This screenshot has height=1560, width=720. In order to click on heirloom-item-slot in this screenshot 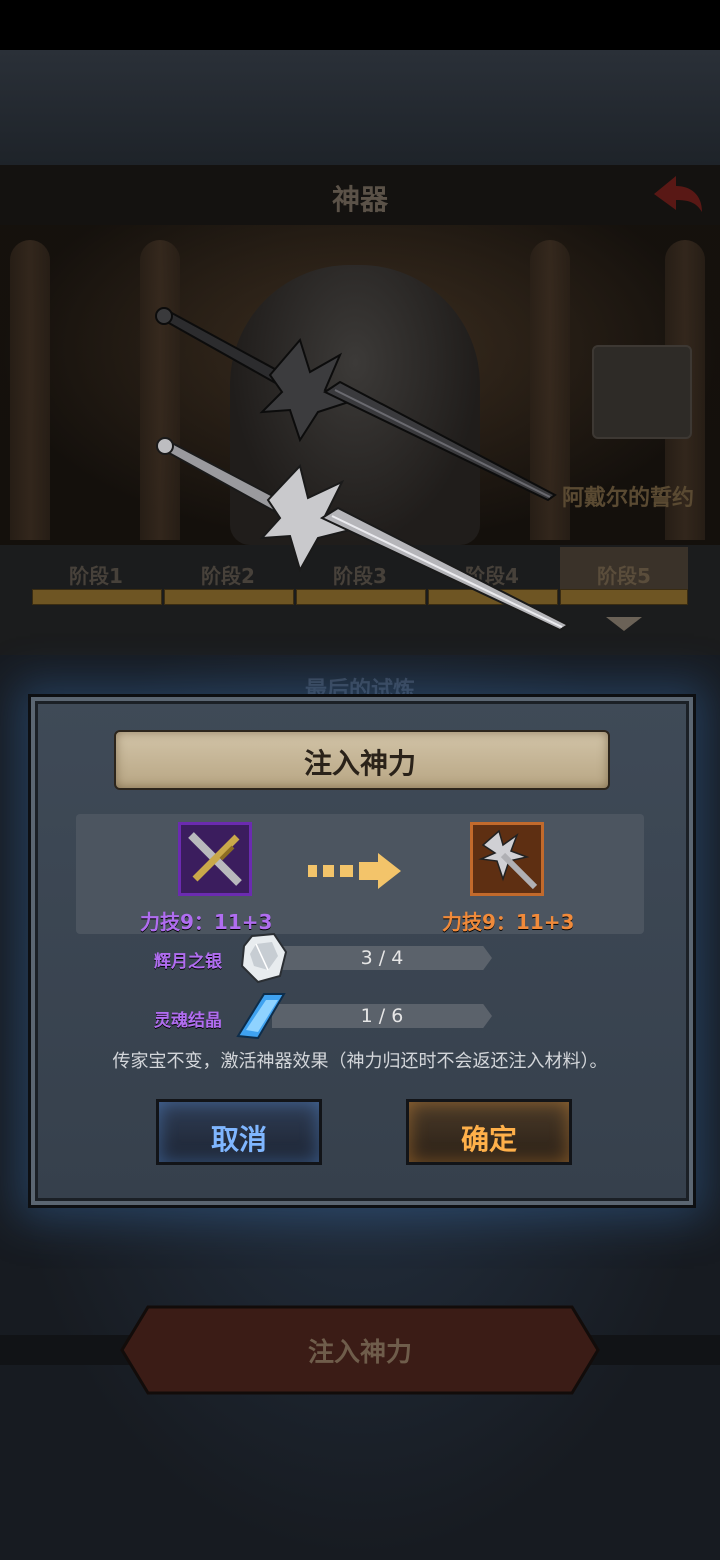, I will do `click(215, 859)`.